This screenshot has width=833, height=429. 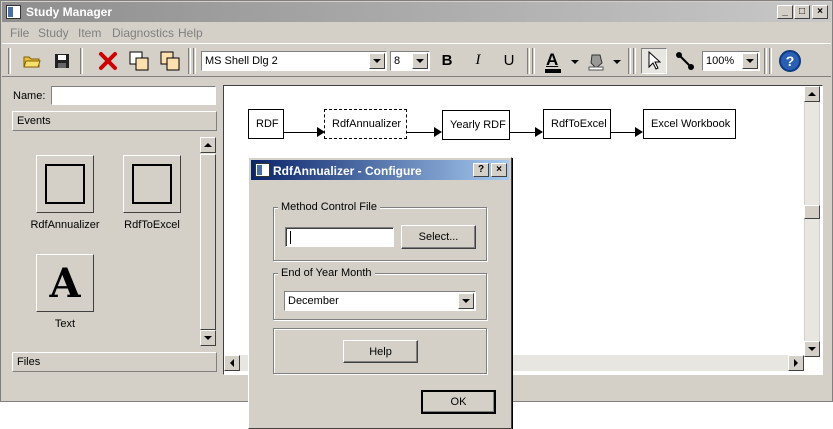 What do you see at coordinates (397, 61) in the screenshot?
I see `font-size-value: 8` at bounding box center [397, 61].